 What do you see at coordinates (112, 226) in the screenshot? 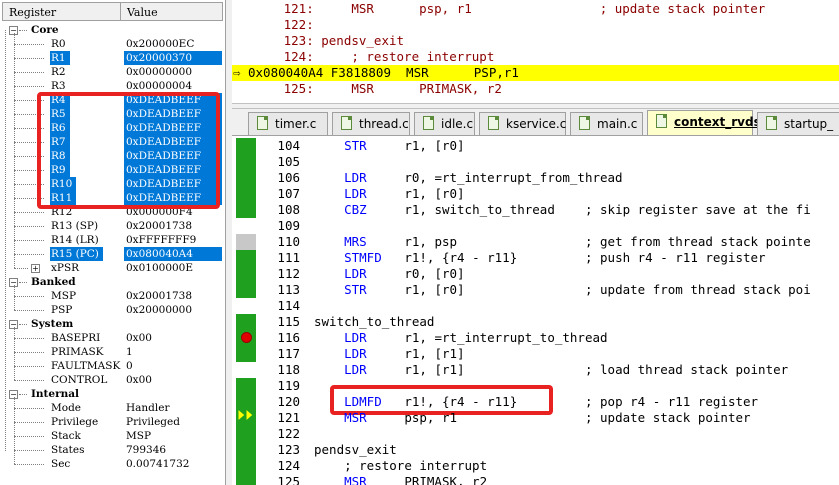
I see `register-row: R13 (SP) 0x20001738` at bounding box center [112, 226].